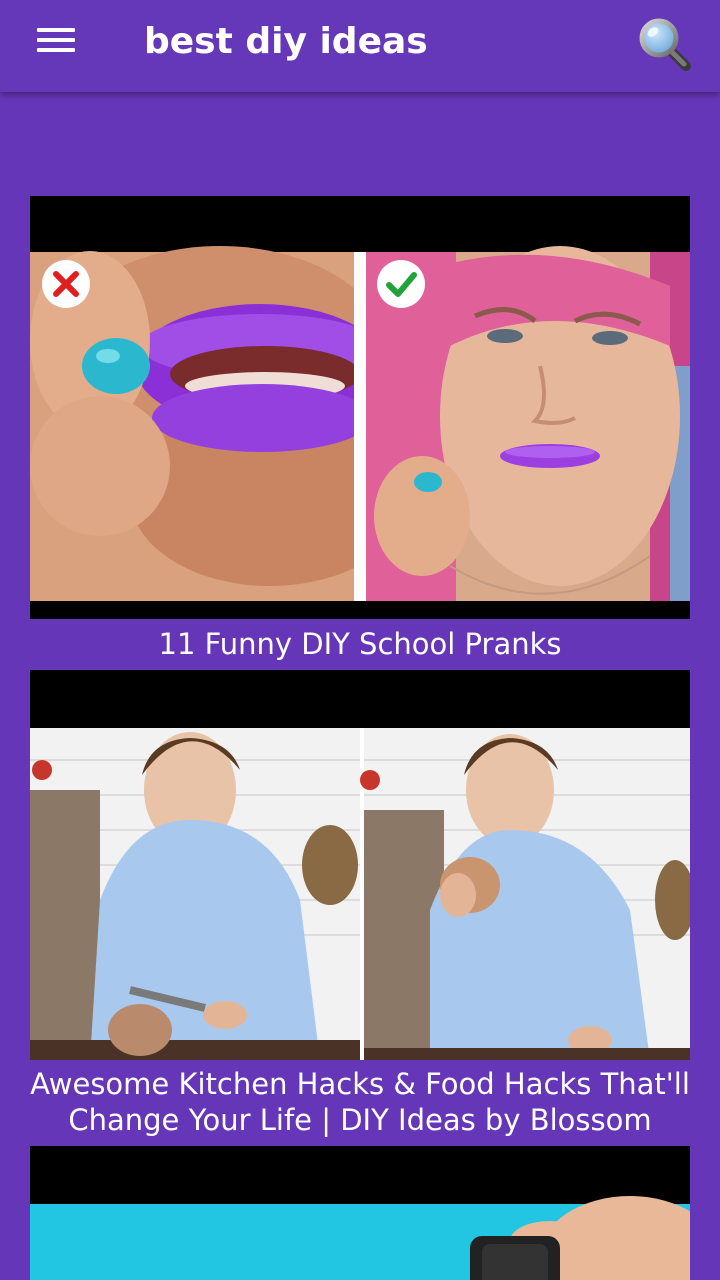  I want to click on hamburger-menu-icon, so click(56, 42).